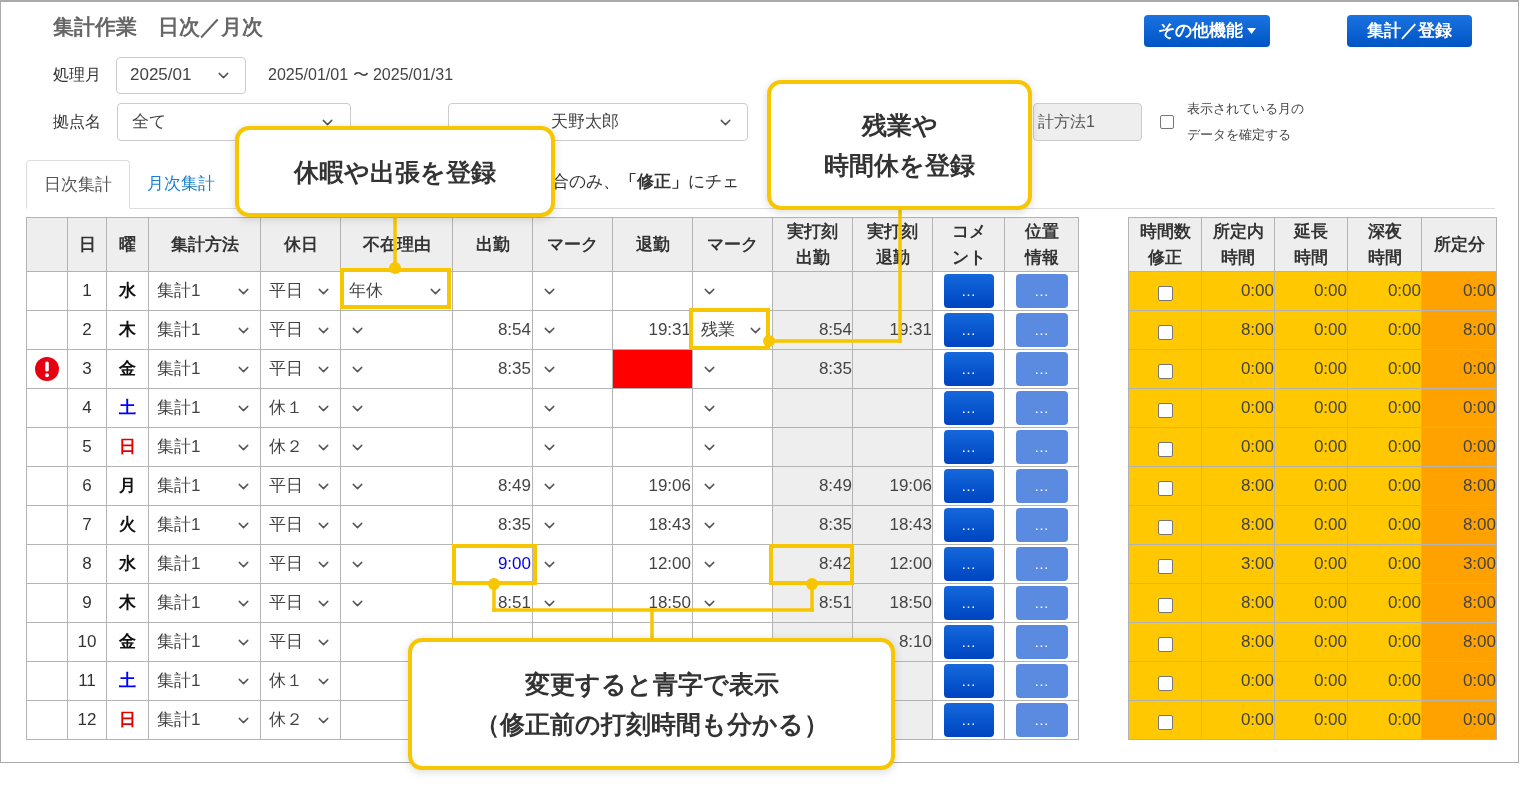 The width and height of the screenshot is (1520, 808). What do you see at coordinates (1238, 244) in the screenshot?
I see `column-header: 所定内 時間` at bounding box center [1238, 244].